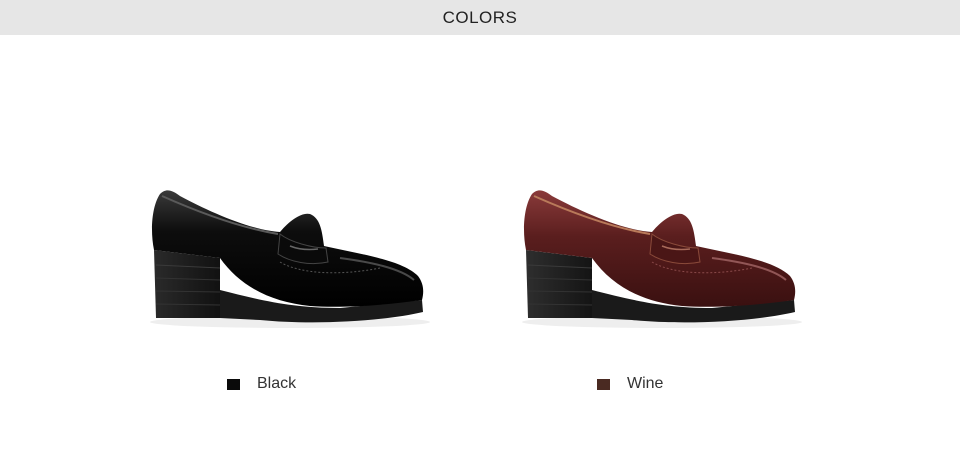 The width and height of the screenshot is (960, 472). Describe the element at coordinates (662, 250) in the screenshot. I see `wine-loafer-image` at that location.